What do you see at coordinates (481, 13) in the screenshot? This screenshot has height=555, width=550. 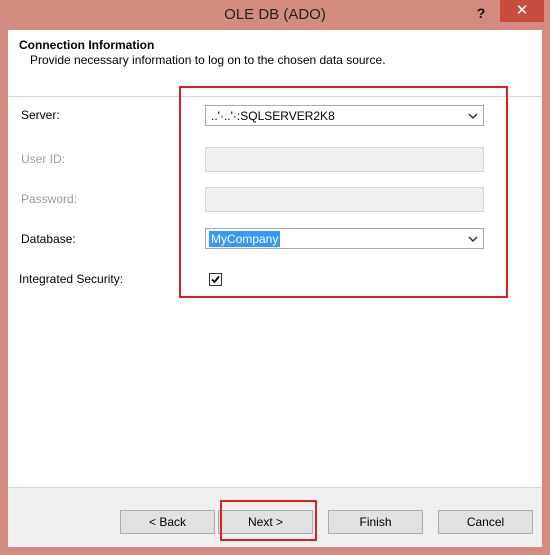 I see `help-button: ?` at bounding box center [481, 13].